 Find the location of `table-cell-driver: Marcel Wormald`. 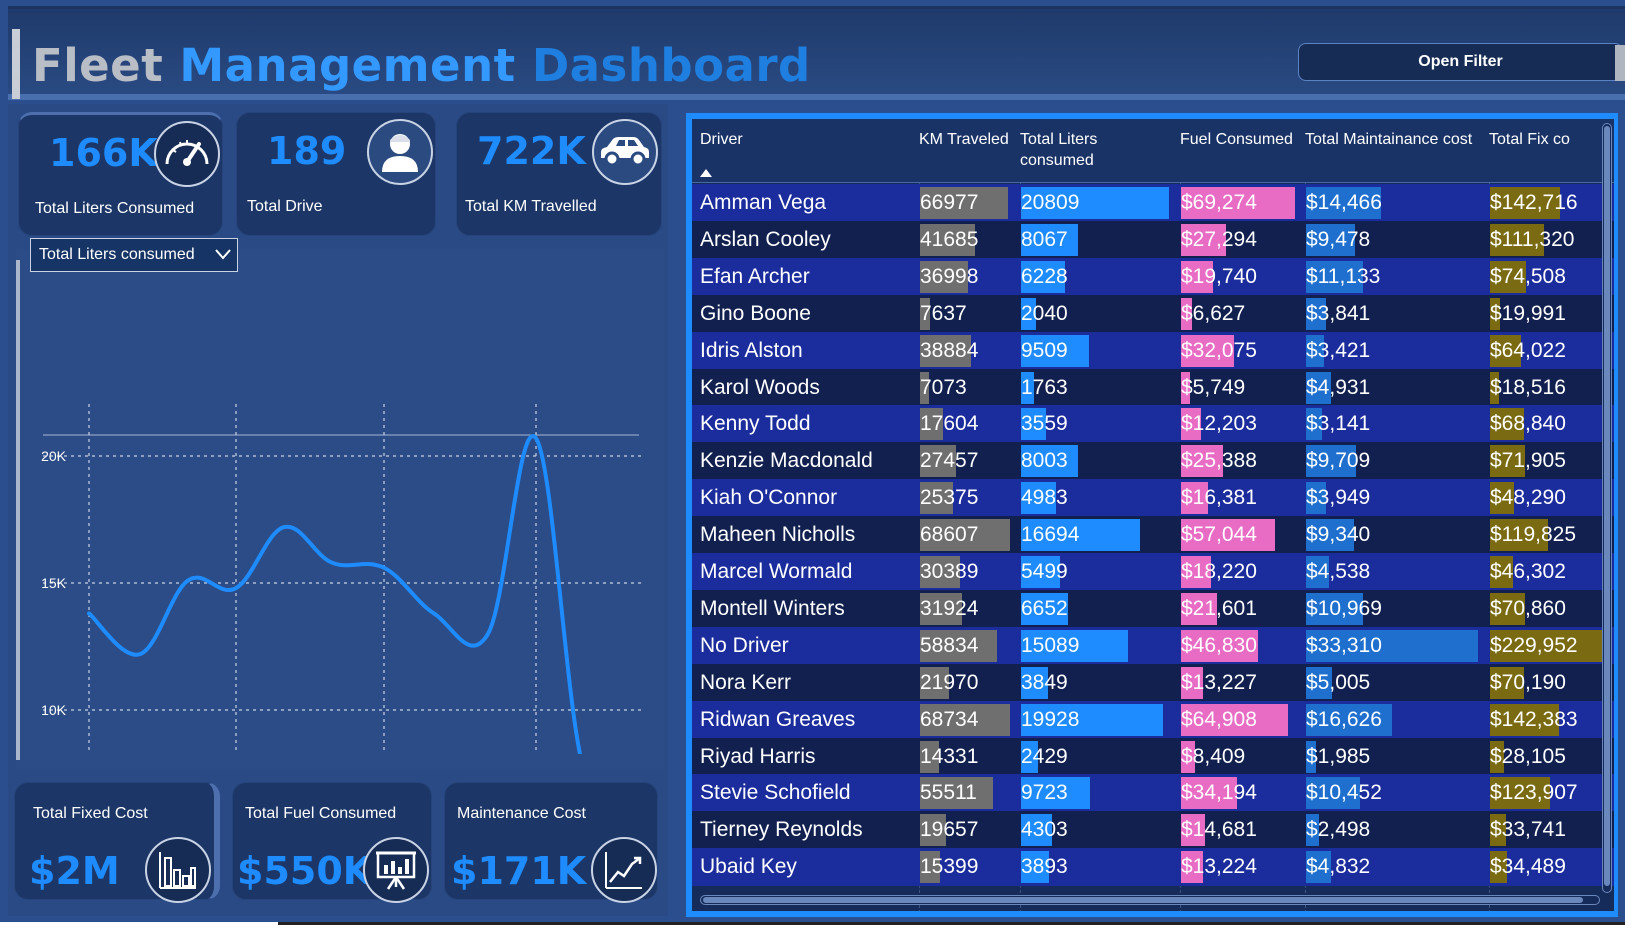

table-cell-driver: Marcel Wormald is located at coordinates (807, 572).